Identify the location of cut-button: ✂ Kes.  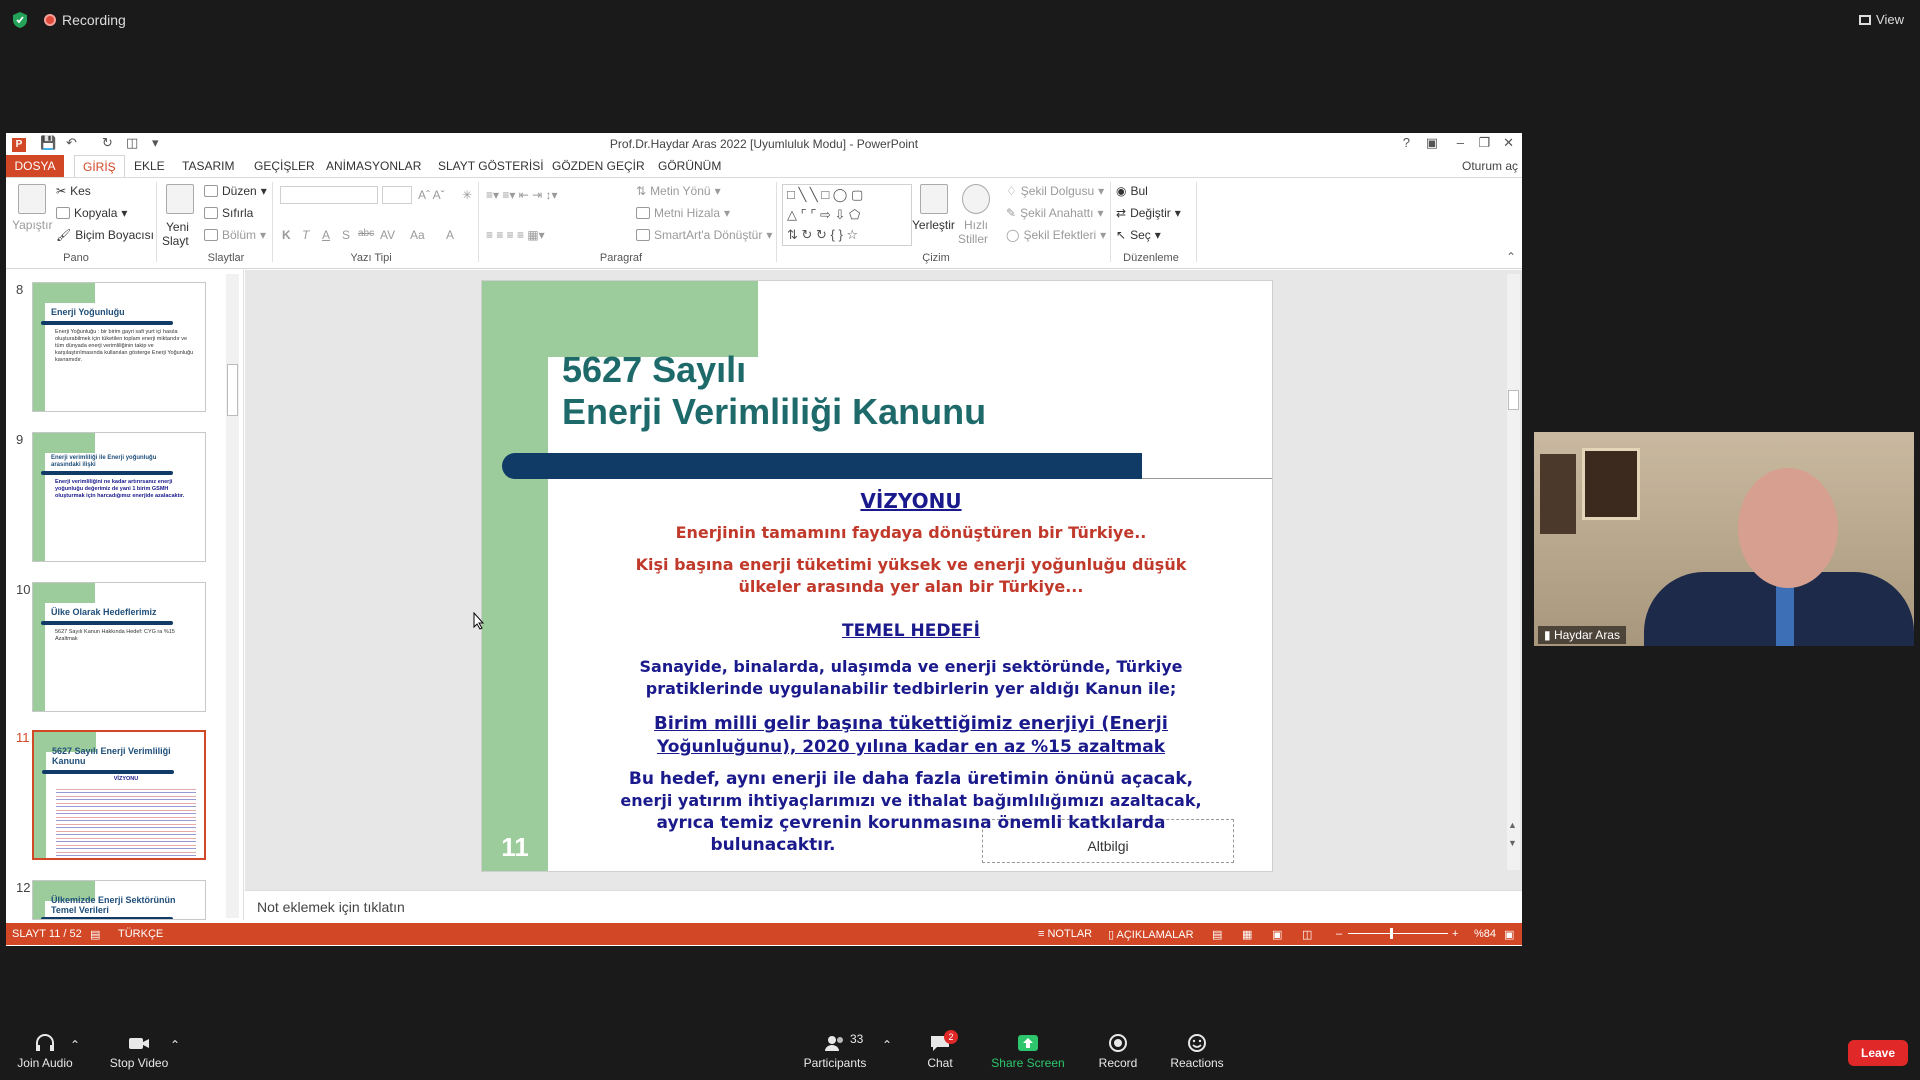
(73, 191).